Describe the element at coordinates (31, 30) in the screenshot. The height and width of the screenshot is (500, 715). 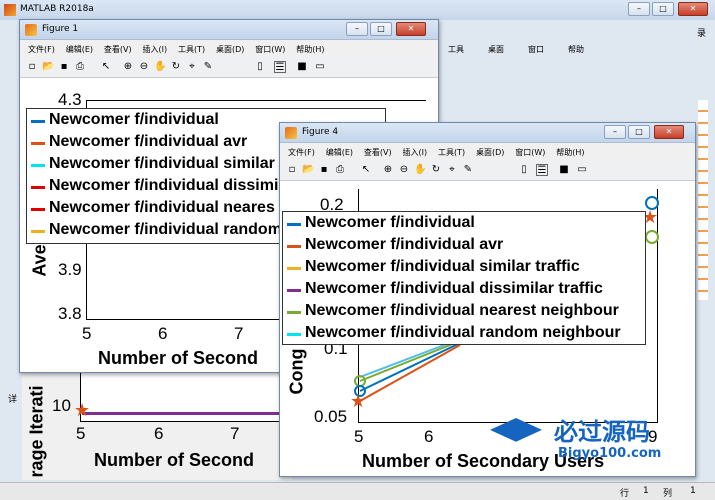
I see `figure-icon` at that location.